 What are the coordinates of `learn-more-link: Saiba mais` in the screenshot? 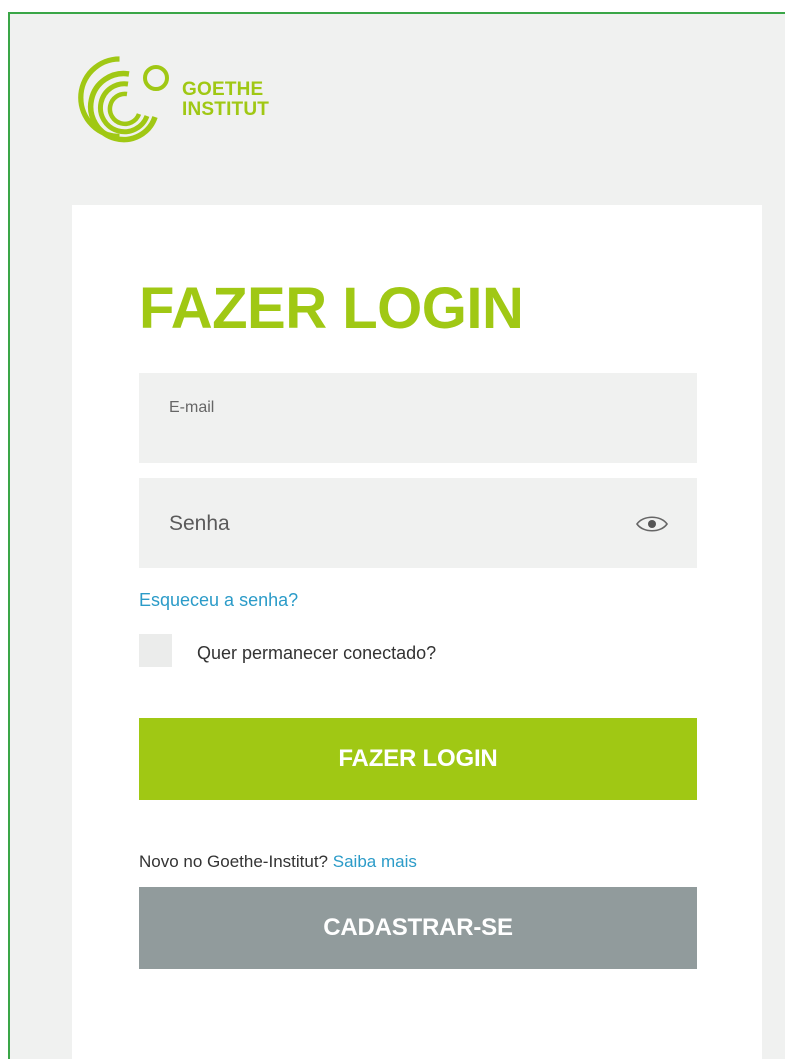 It's located at (375, 861).